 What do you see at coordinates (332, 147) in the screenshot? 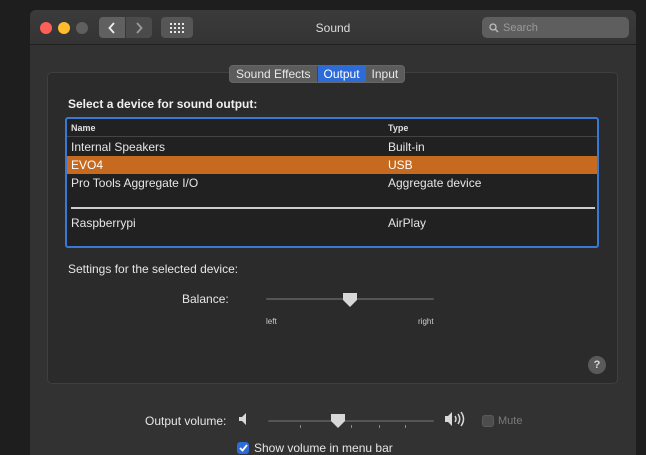
I see `device-row-internal-speakers: Internal Speakers Built-in` at bounding box center [332, 147].